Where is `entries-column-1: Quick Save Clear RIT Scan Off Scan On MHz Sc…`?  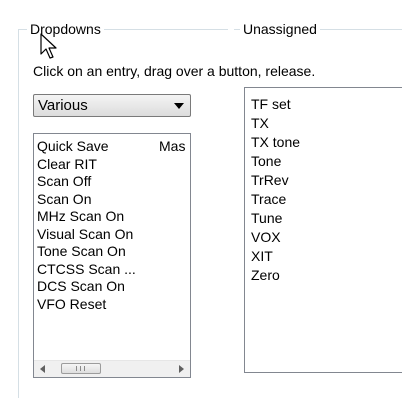
entries-column-1: Quick Save Clear RIT Scan Off Scan On MHz Sc… is located at coordinates (86, 225).